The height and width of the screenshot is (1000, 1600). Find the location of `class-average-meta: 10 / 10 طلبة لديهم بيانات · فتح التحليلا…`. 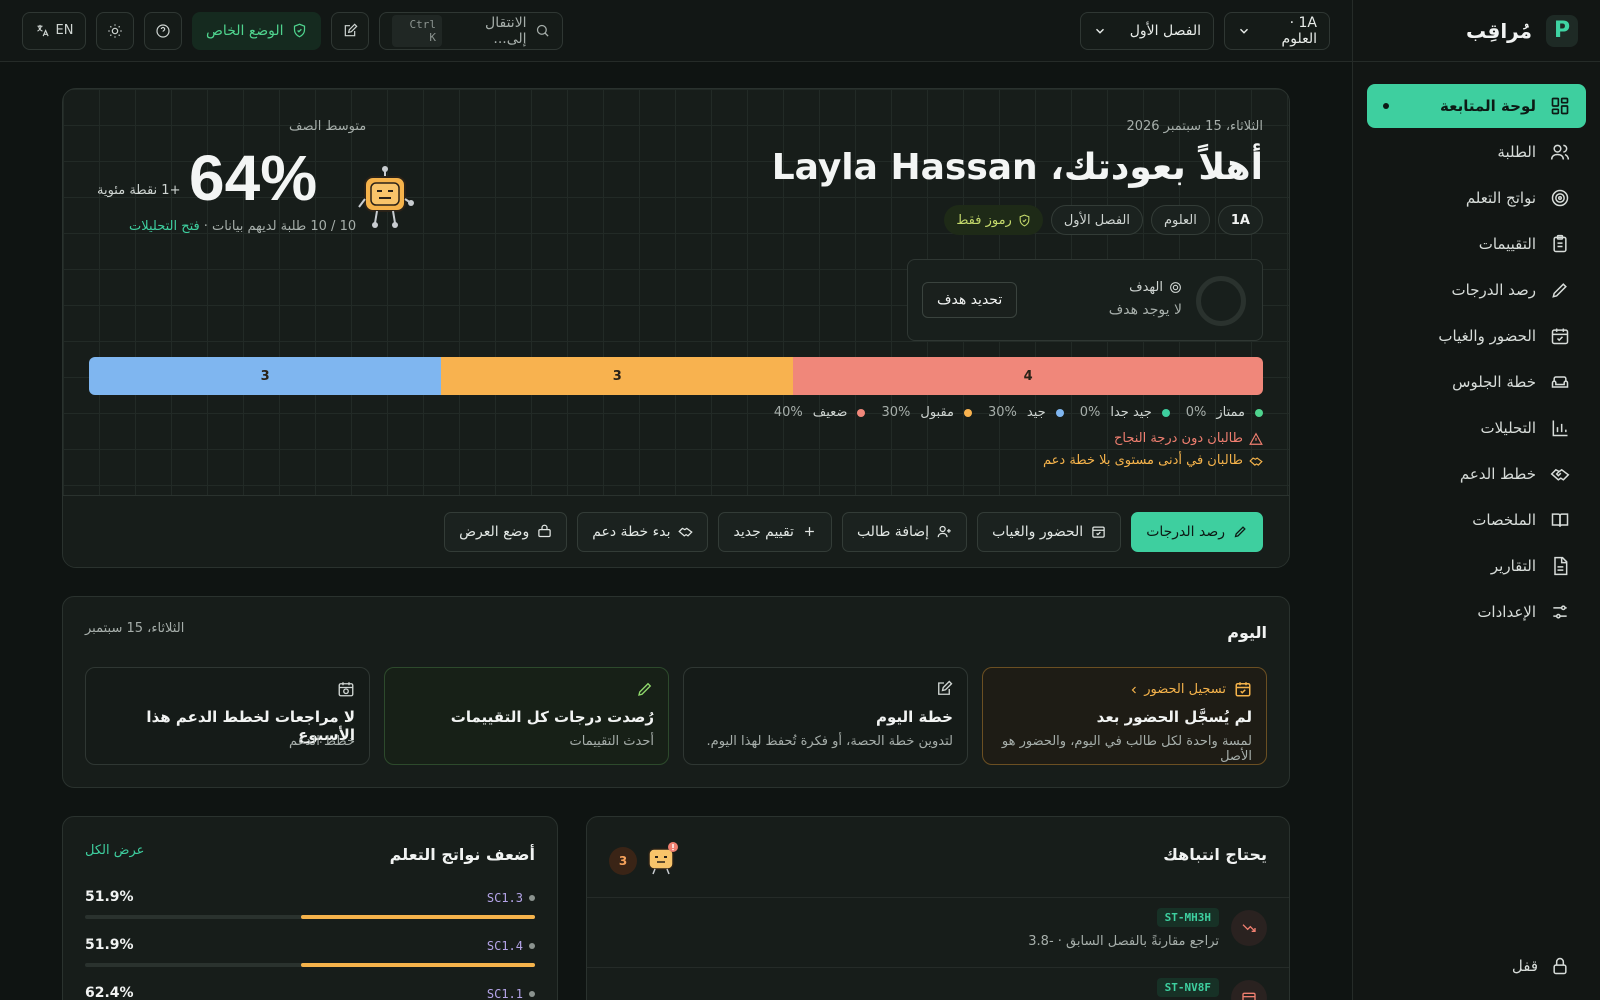

class-average-meta: 10 / 10 طلبة لديهم بيانات · فتح التحليلا… is located at coordinates (242, 226).